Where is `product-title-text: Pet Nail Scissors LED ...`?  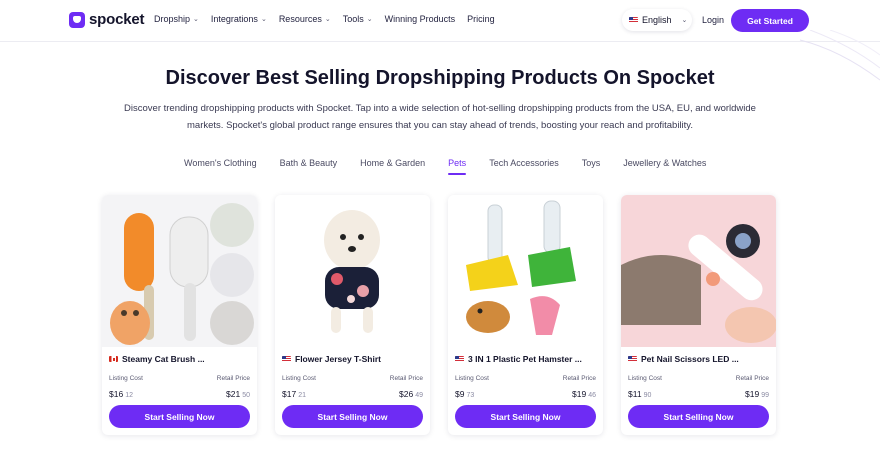 product-title-text: Pet Nail Scissors LED ... is located at coordinates (690, 359).